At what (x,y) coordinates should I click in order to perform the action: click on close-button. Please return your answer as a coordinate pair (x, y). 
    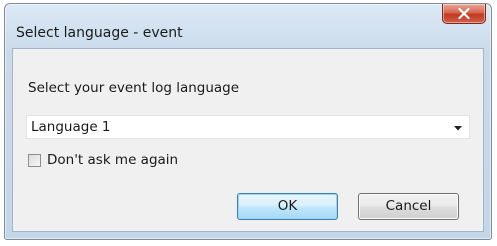
    Looking at the image, I should click on (464, 14).